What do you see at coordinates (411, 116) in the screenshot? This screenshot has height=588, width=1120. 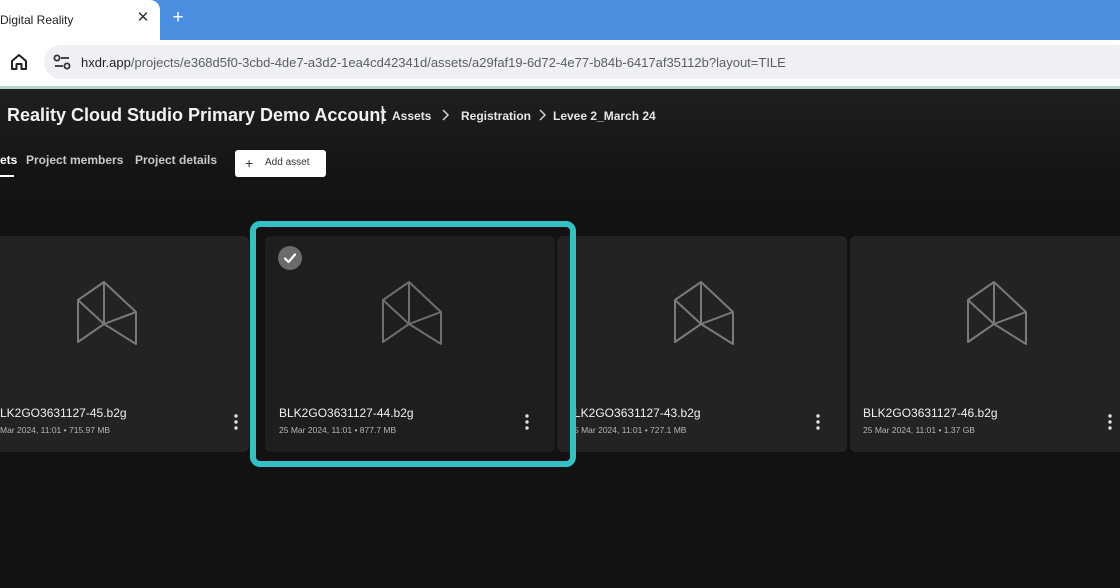 I see `breadcrumb-assets: Assets` at bounding box center [411, 116].